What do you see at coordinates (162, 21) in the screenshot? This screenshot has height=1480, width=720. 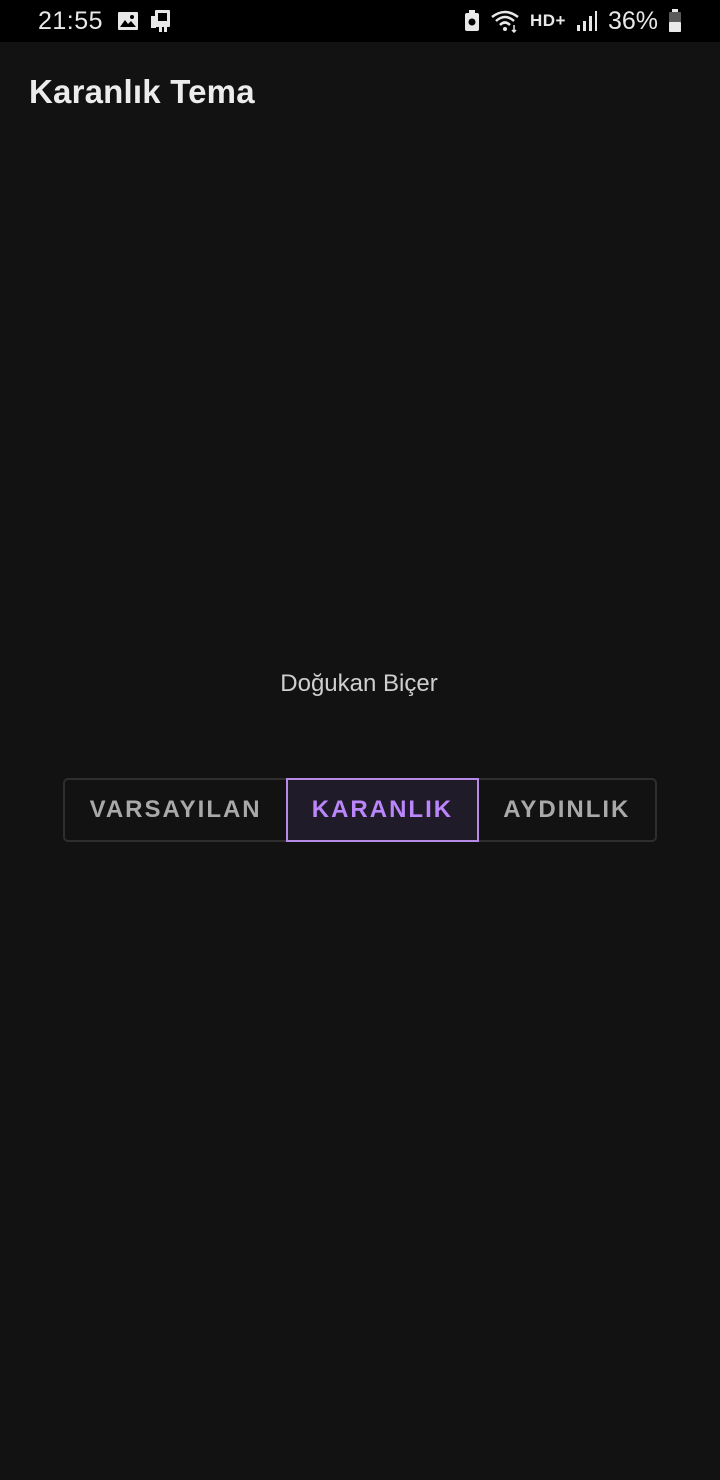 I see `device-icon` at bounding box center [162, 21].